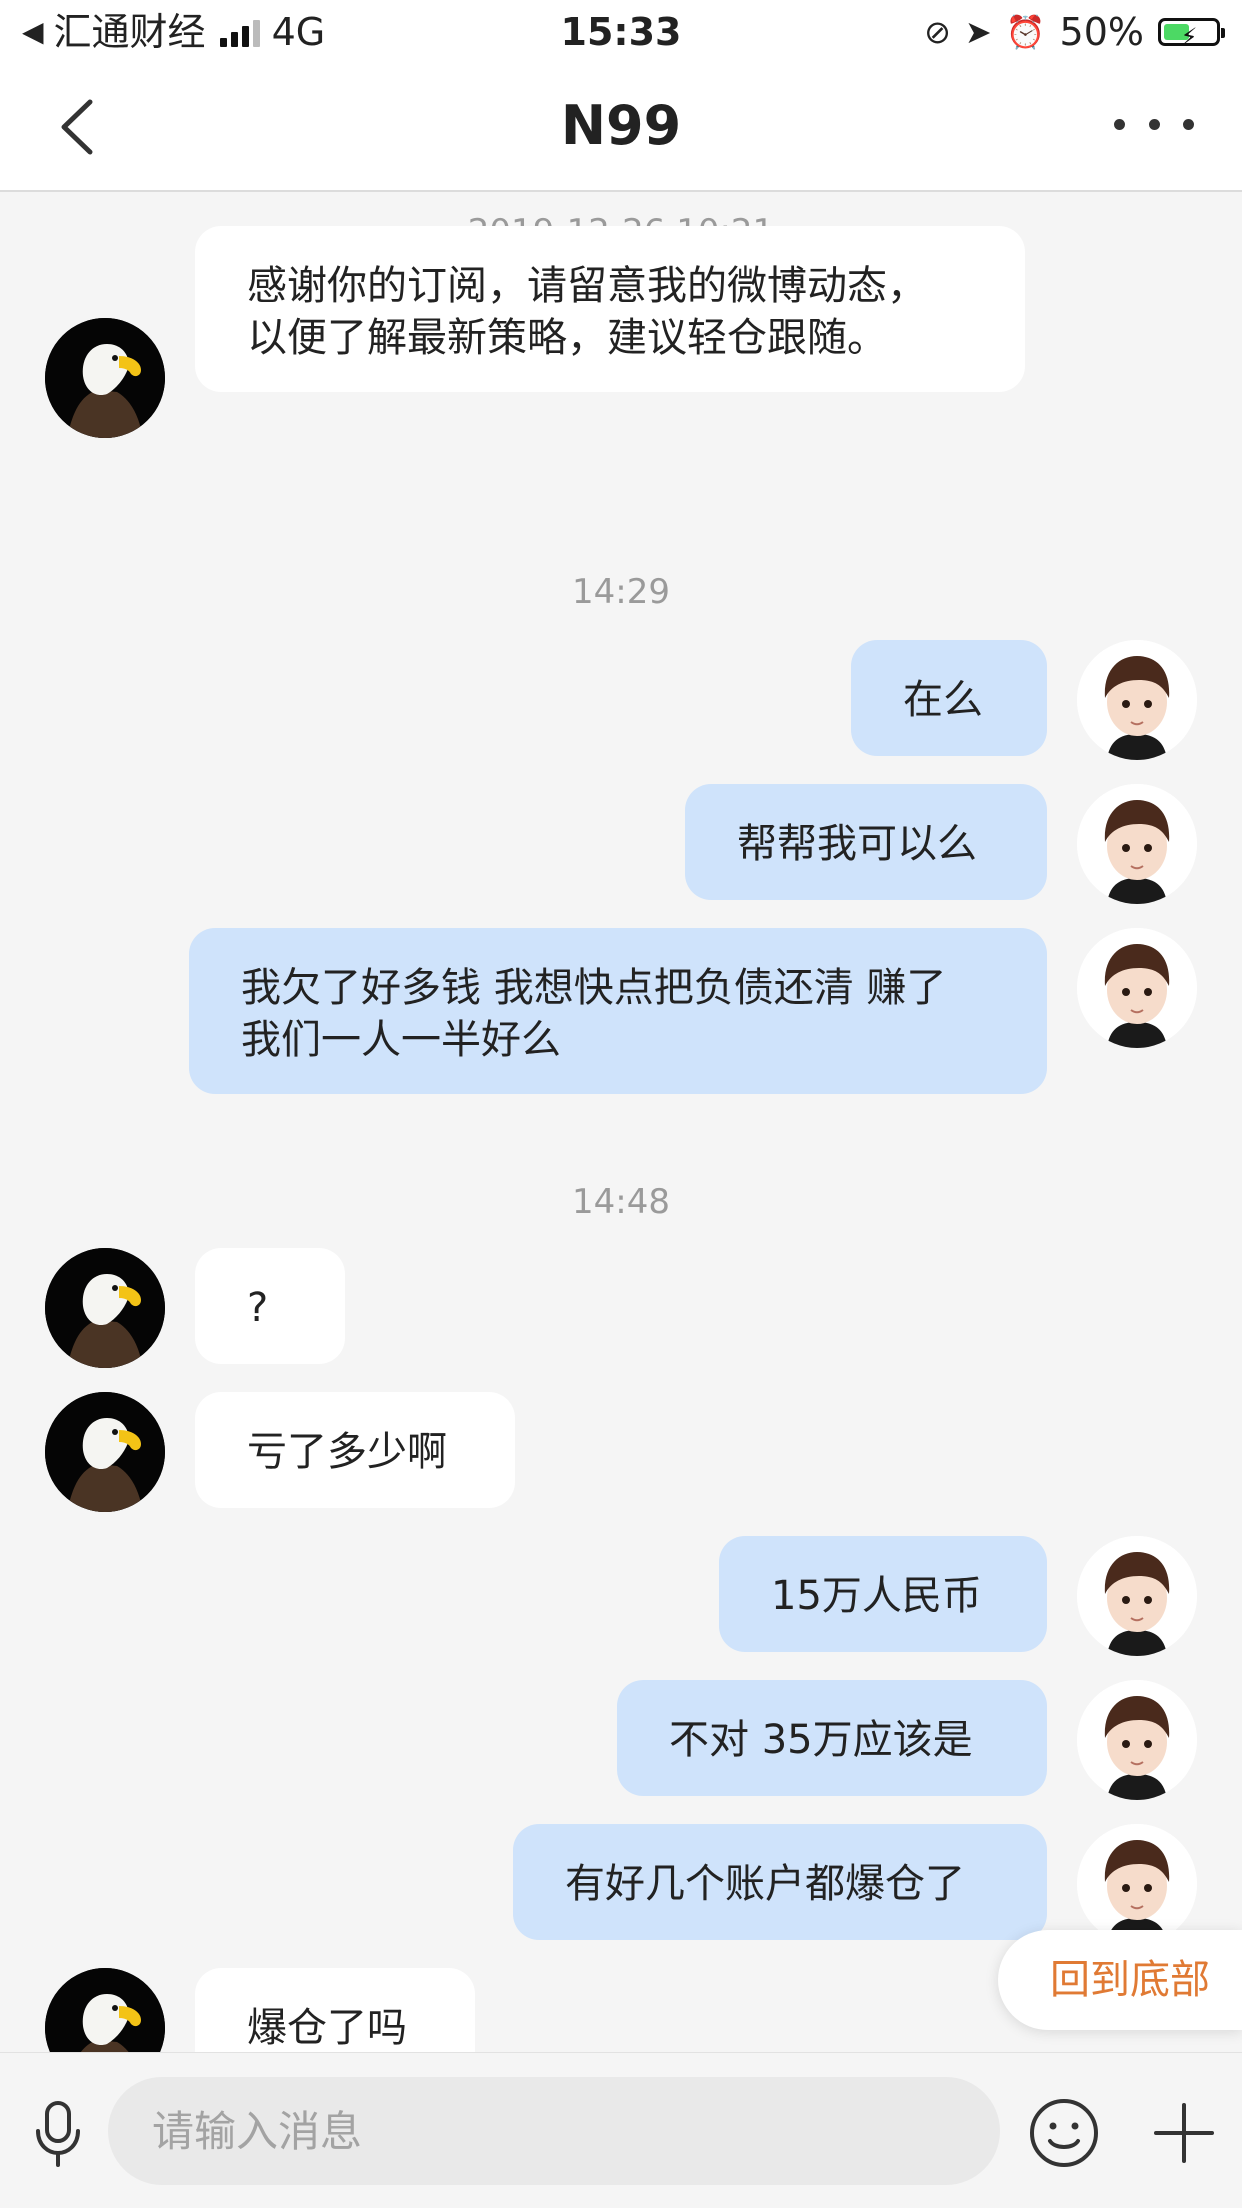 Image resolution: width=1242 pixels, height=2208 pixels. I want to click on back-to-bottom-button: 回到底部, so click(1120, 1980).